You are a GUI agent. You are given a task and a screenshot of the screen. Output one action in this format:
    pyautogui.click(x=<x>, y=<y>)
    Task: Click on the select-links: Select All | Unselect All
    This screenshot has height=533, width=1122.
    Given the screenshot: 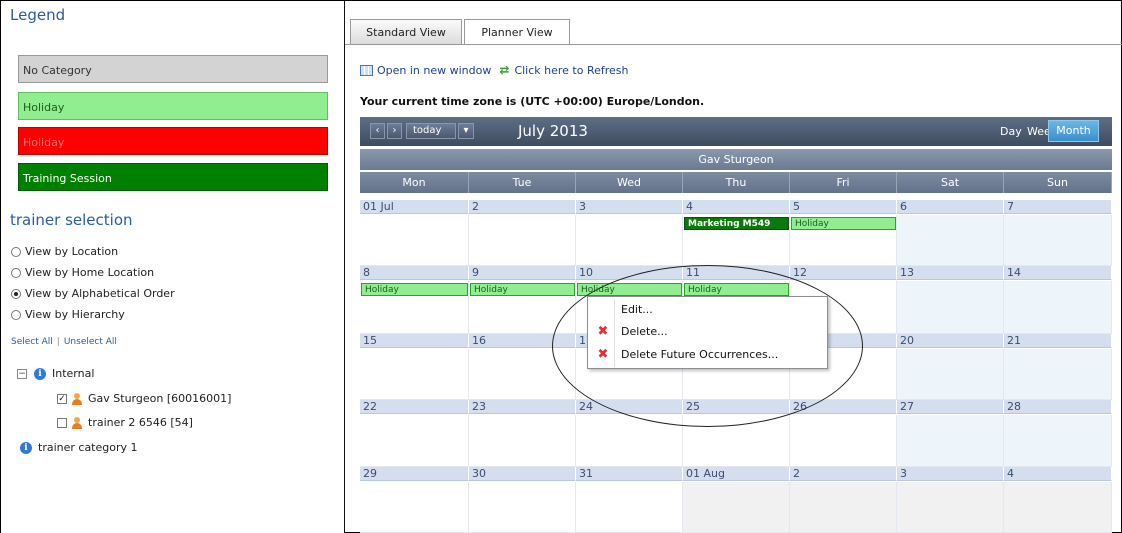 What is the action you would take?
    pyautogui.click(x=64, y=342)
    